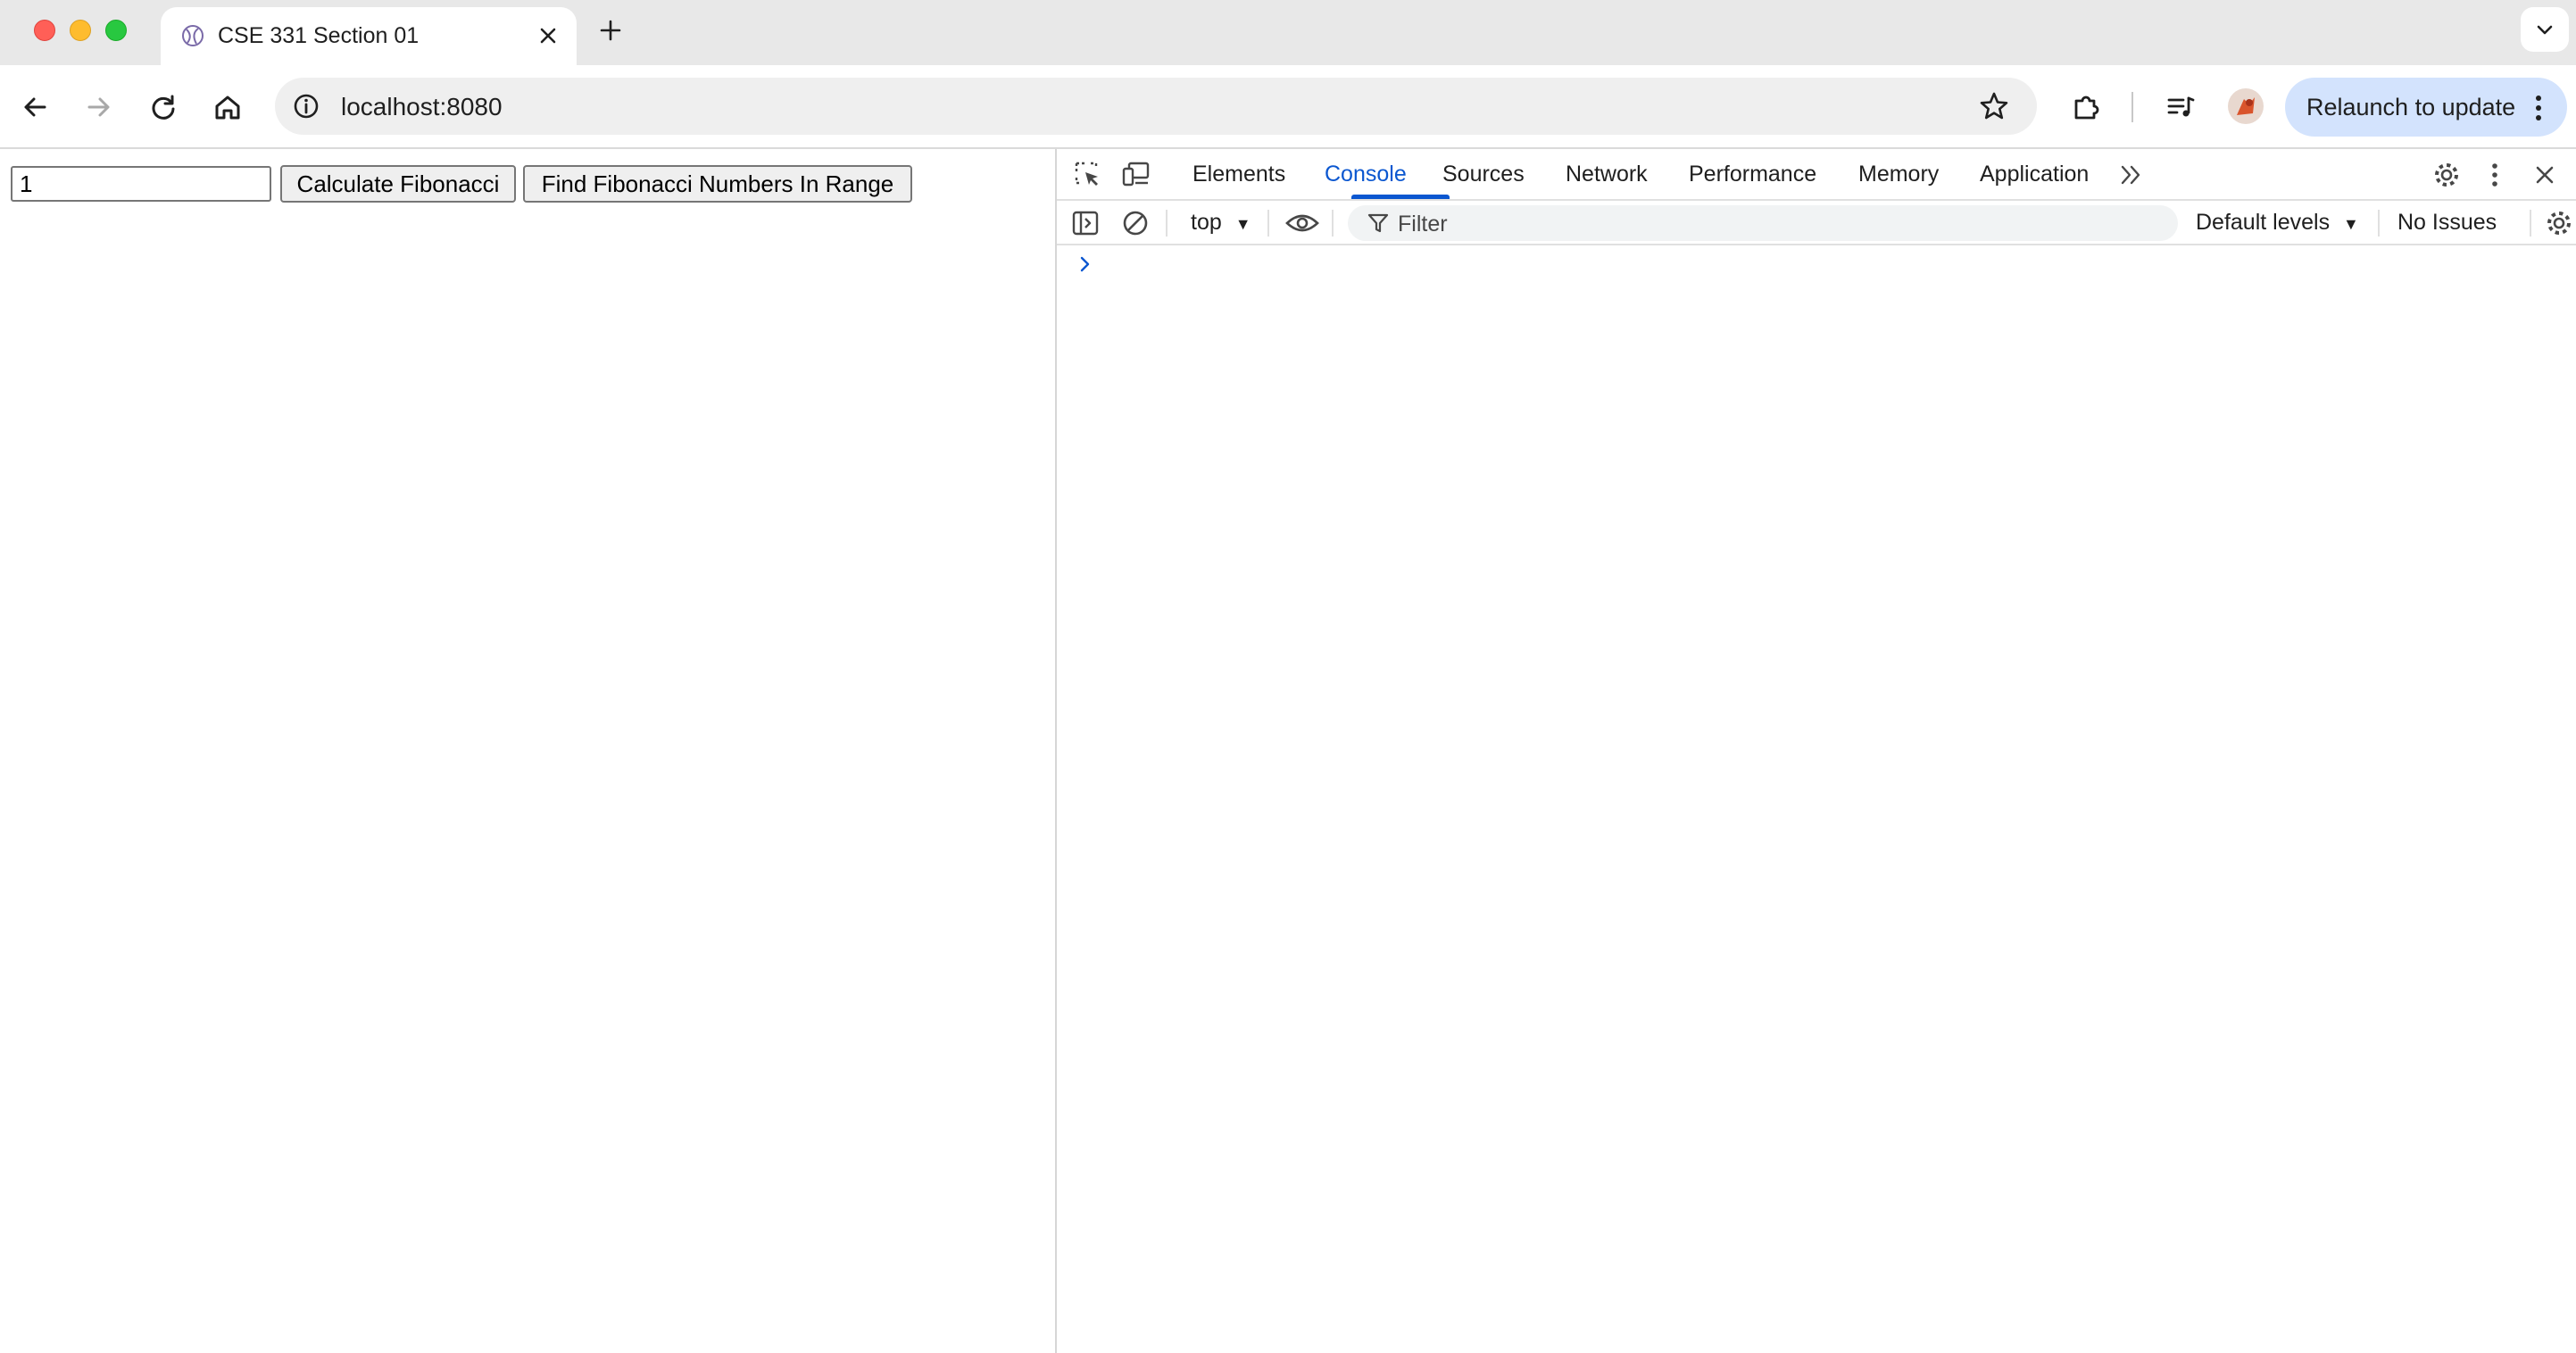  What do you see at coordinates (398, 184) in the screenshot?
I see `calculate-fibonacci-button: Calculate Fibonacci` at bounding box center [398, 184].